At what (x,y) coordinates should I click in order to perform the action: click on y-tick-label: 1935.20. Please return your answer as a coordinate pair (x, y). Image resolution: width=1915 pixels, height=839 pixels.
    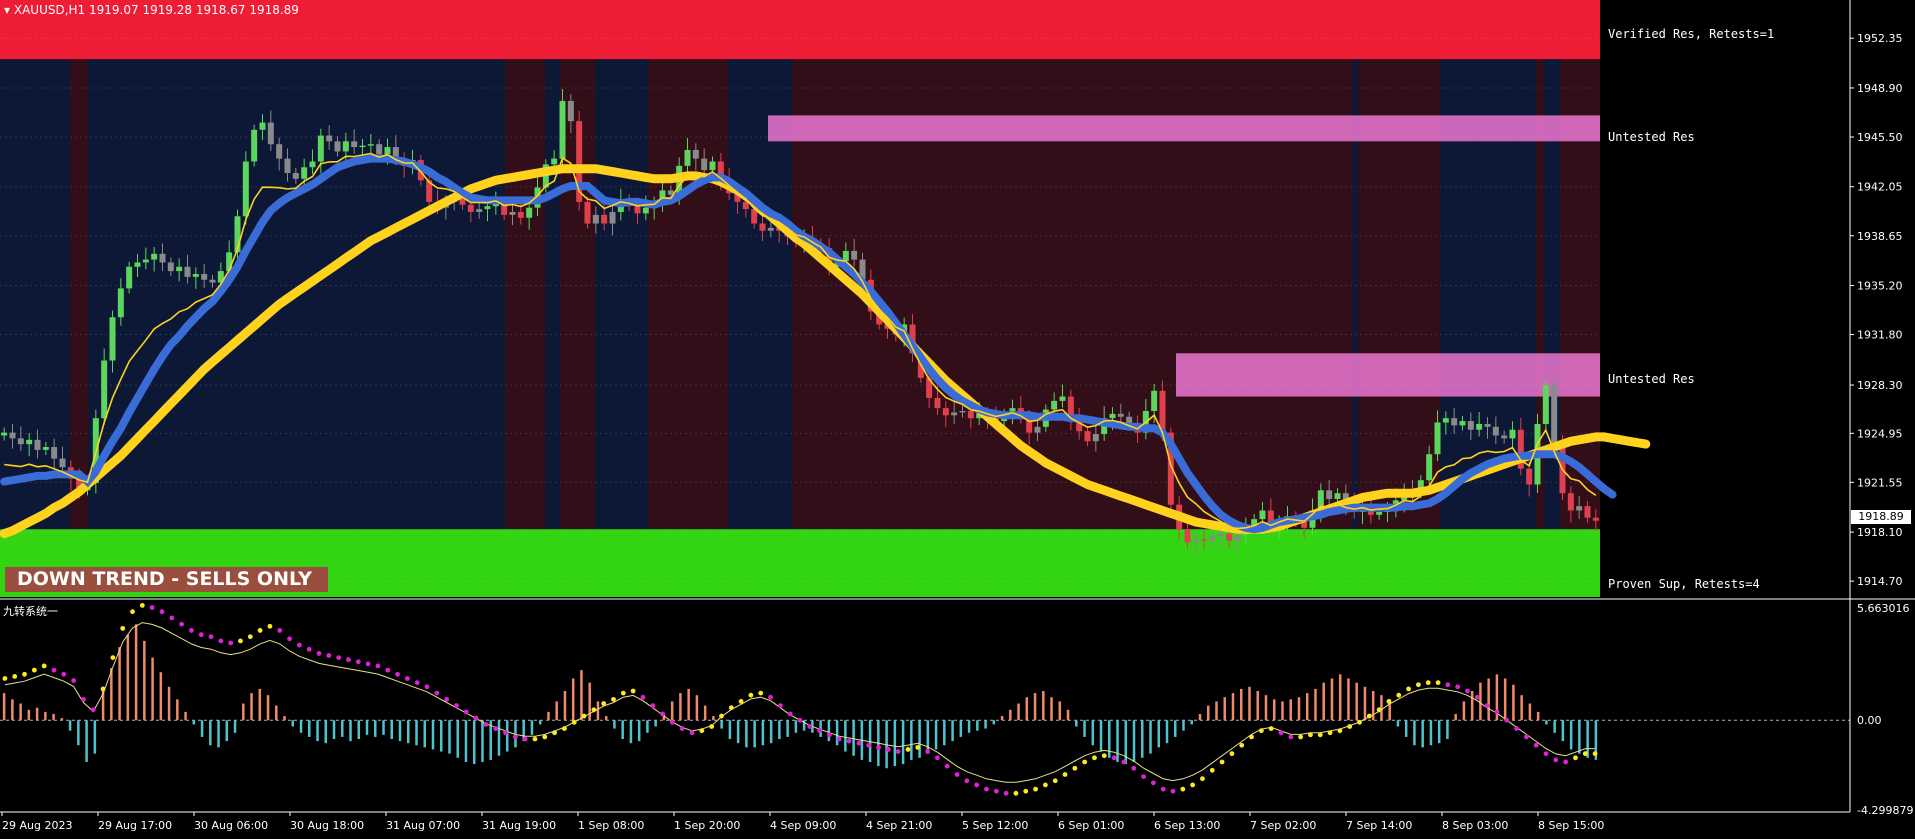
    Looking at the image, I should click on (1880, 286).